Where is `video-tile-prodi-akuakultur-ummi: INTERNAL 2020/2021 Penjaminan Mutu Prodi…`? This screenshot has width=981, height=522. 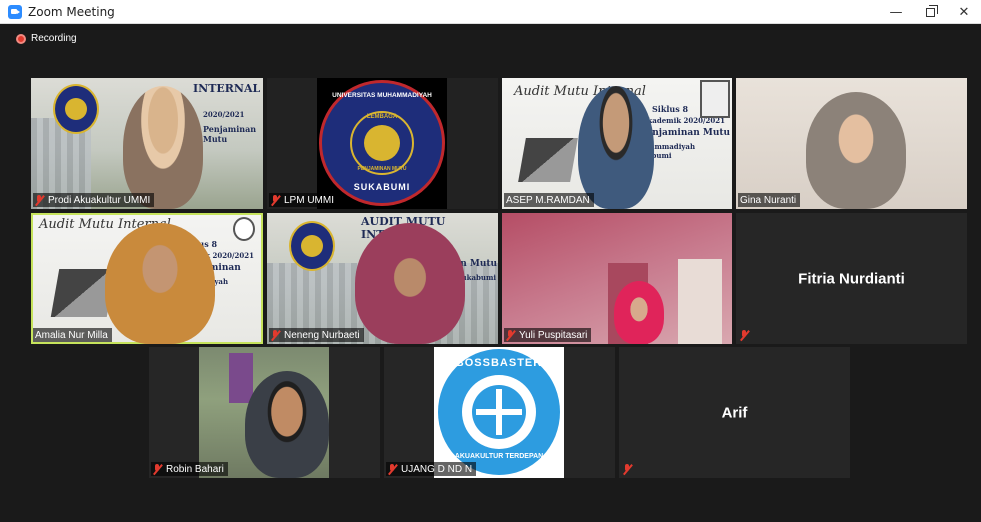
video-tile-prodi-akuakultur-ummi: INTERNAL 2020/2021 Penjaminan Mutu Prodi… is located at coordinates (147, 143).